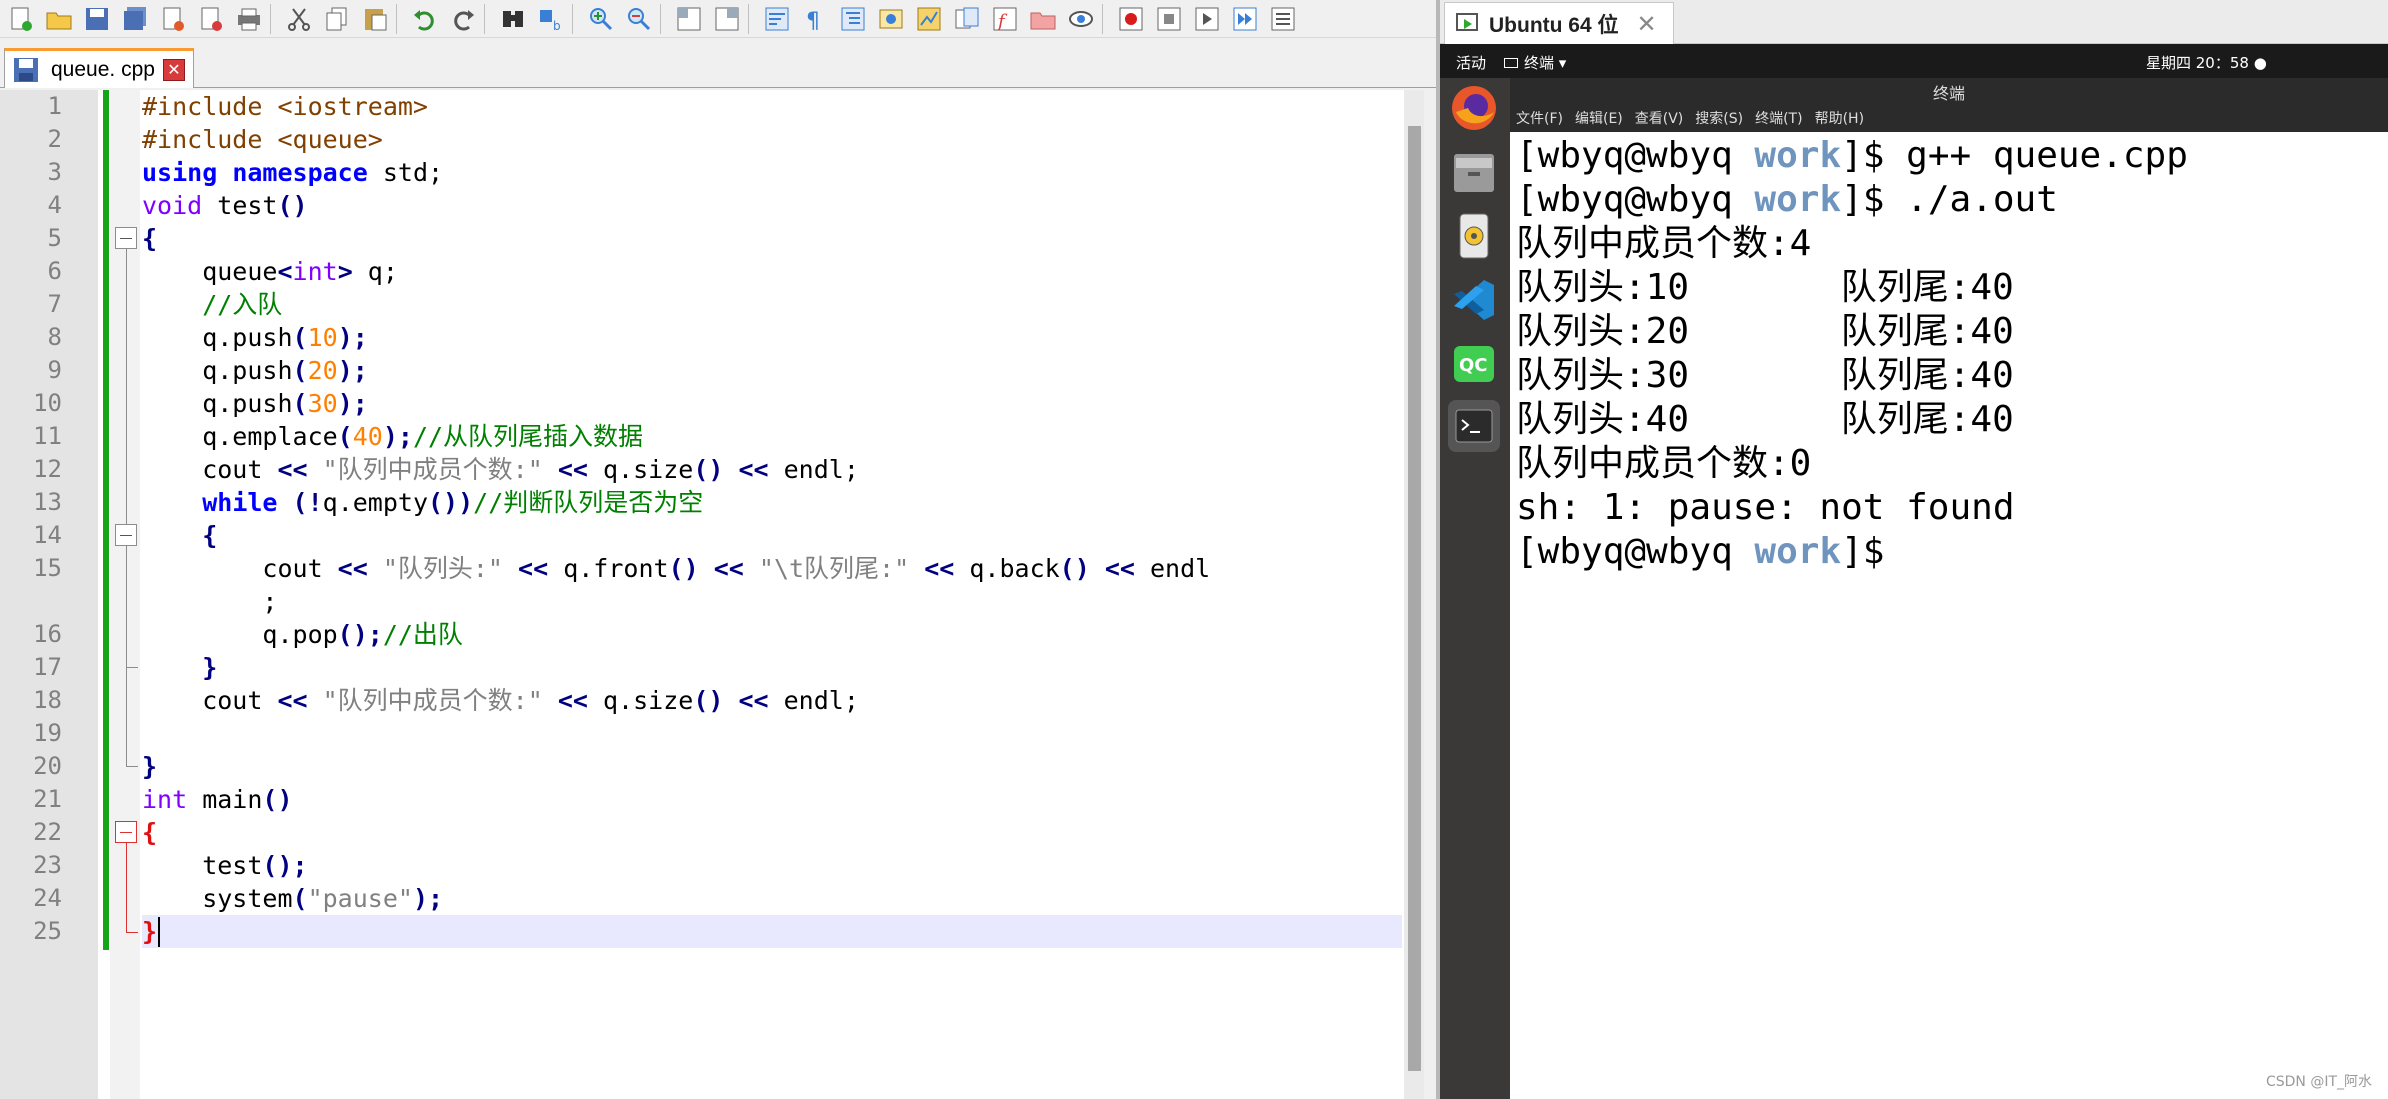 The width and height of the screenshot is (2388, 1099). I want to click on terminal-line: 队列头:40 队列尾:40, so click(1765, 419).